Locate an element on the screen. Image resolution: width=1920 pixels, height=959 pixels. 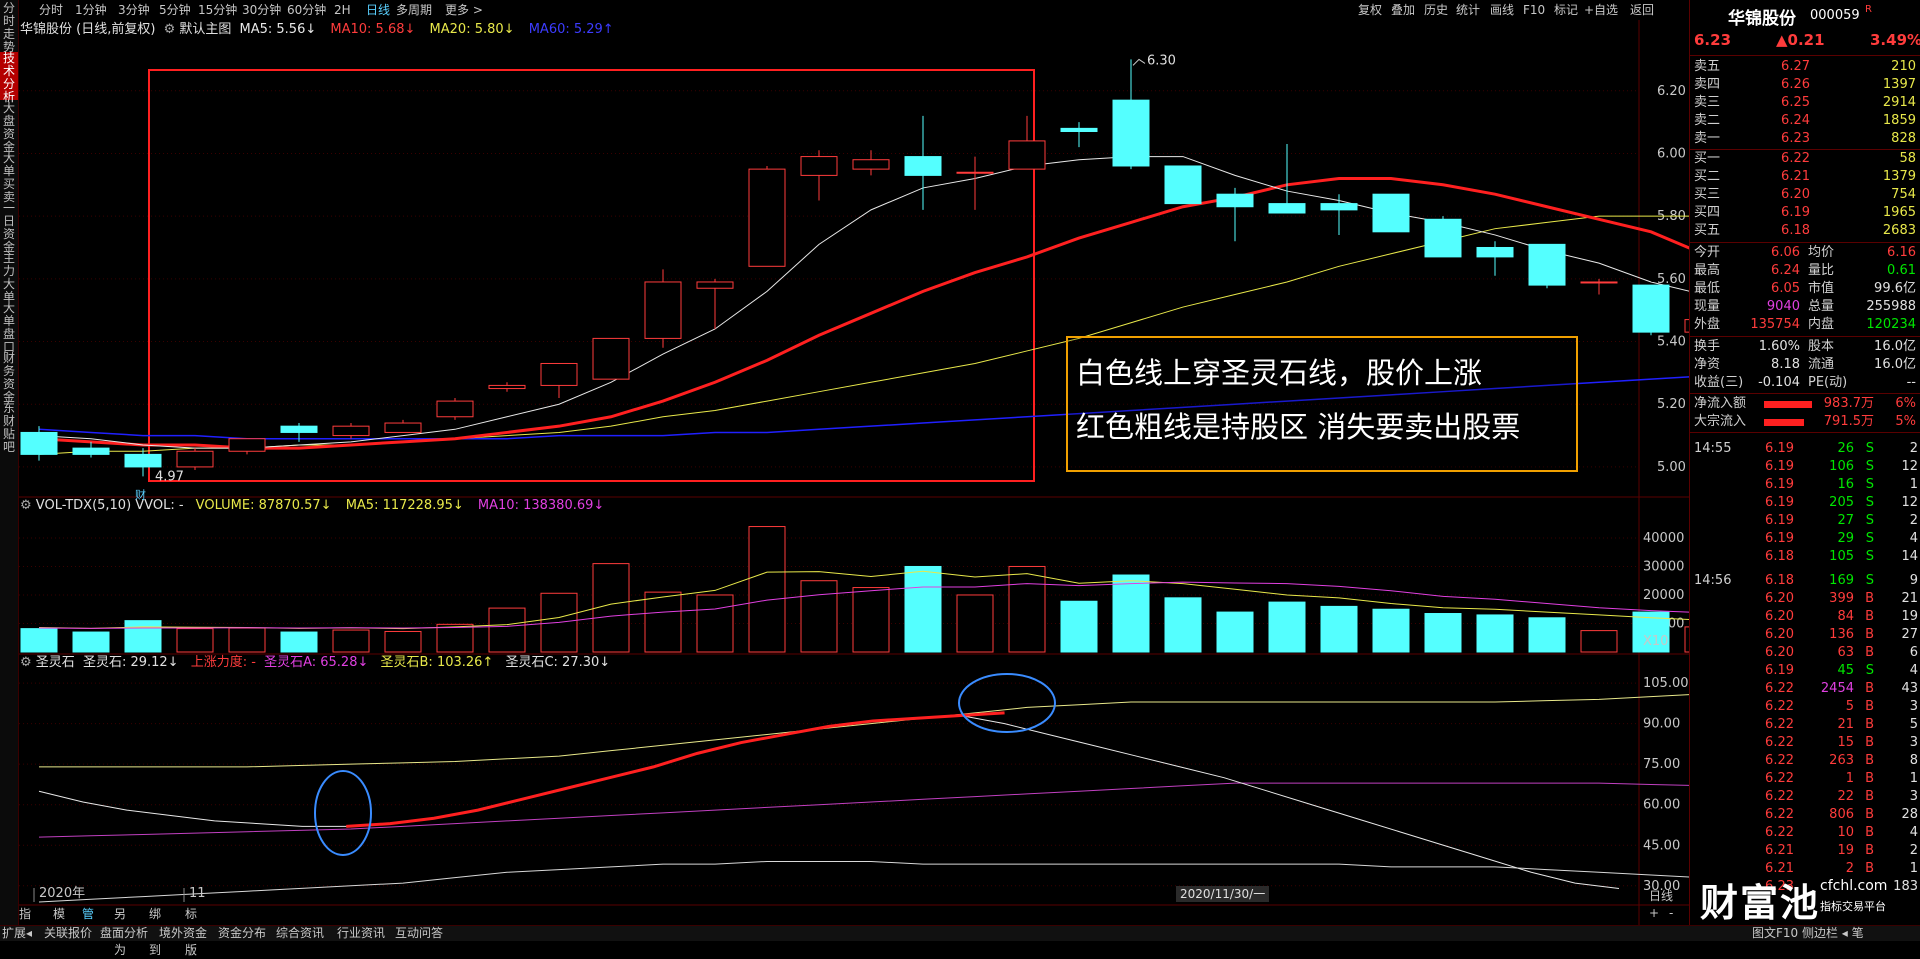
left-tab-6: 大单盘口 is located at coordinates (9, 328).